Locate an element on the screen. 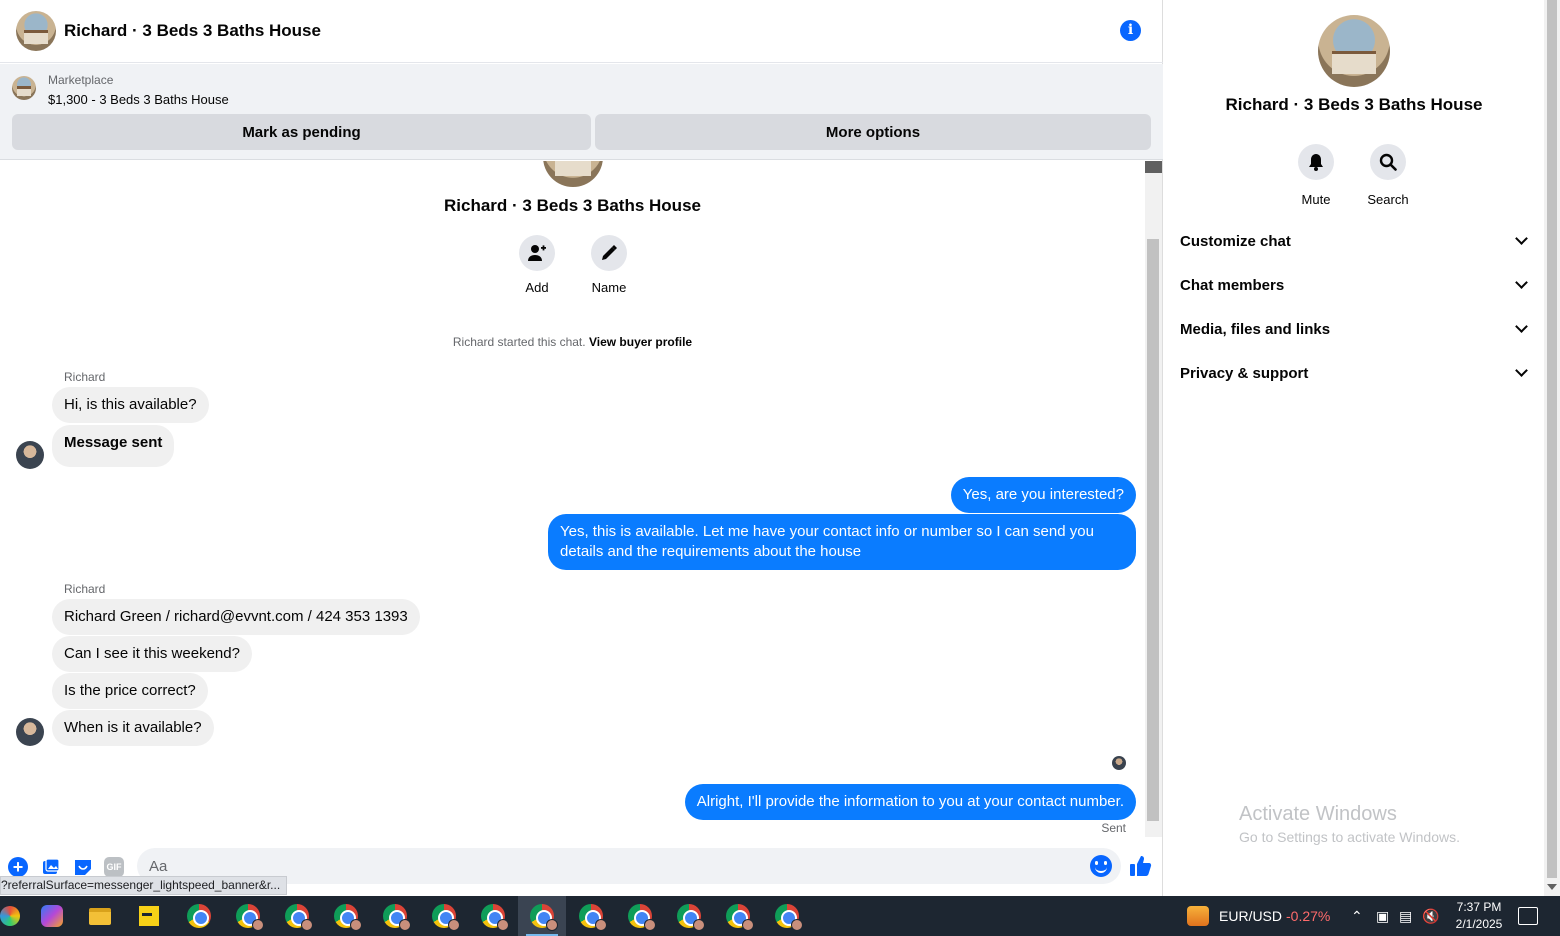  currency-widget-icon is located at coordinates (1198, 916).